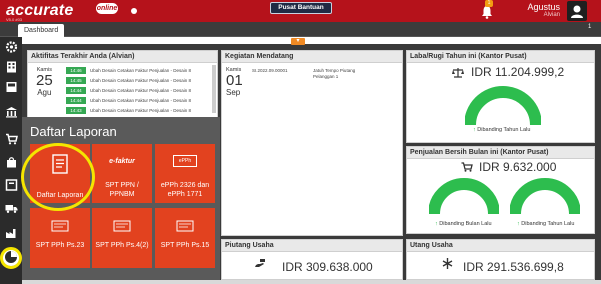 The image size is (601, 284). I want to click on sales-year-compare-label: ↑ Dibanding Tahun Lalu, so click(546, 224).